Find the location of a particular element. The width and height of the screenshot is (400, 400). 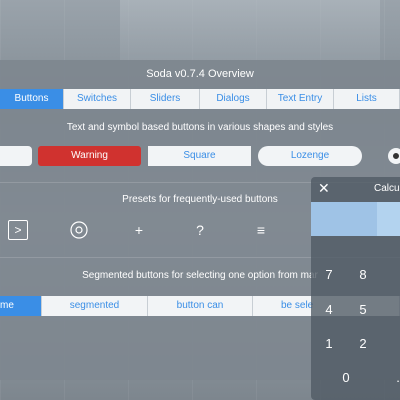

key-8: 8 is located at coordinates (363, 274).